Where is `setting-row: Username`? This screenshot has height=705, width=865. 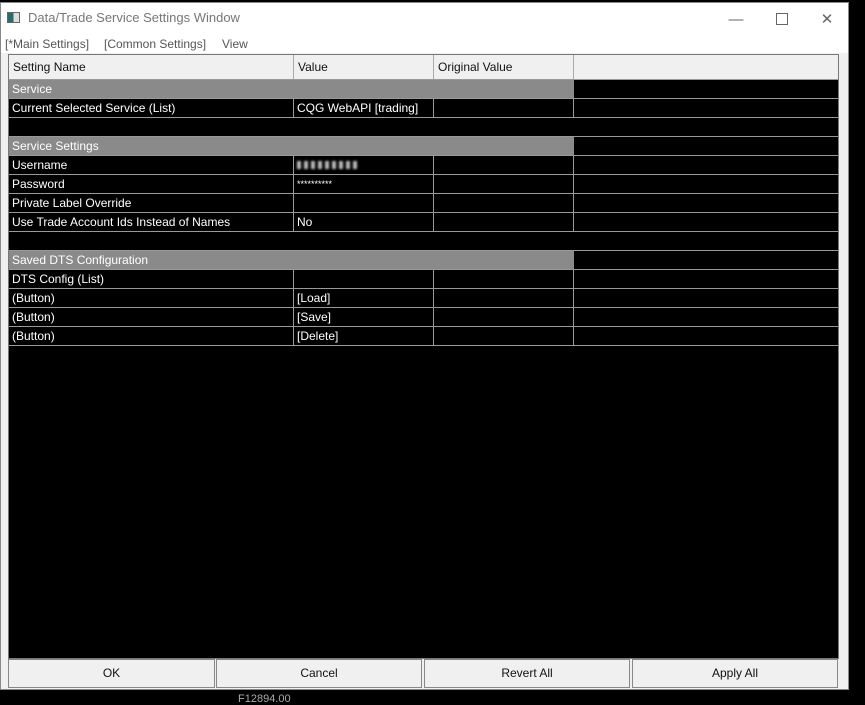
setting-row: Username is located at coordinates (423, 165).